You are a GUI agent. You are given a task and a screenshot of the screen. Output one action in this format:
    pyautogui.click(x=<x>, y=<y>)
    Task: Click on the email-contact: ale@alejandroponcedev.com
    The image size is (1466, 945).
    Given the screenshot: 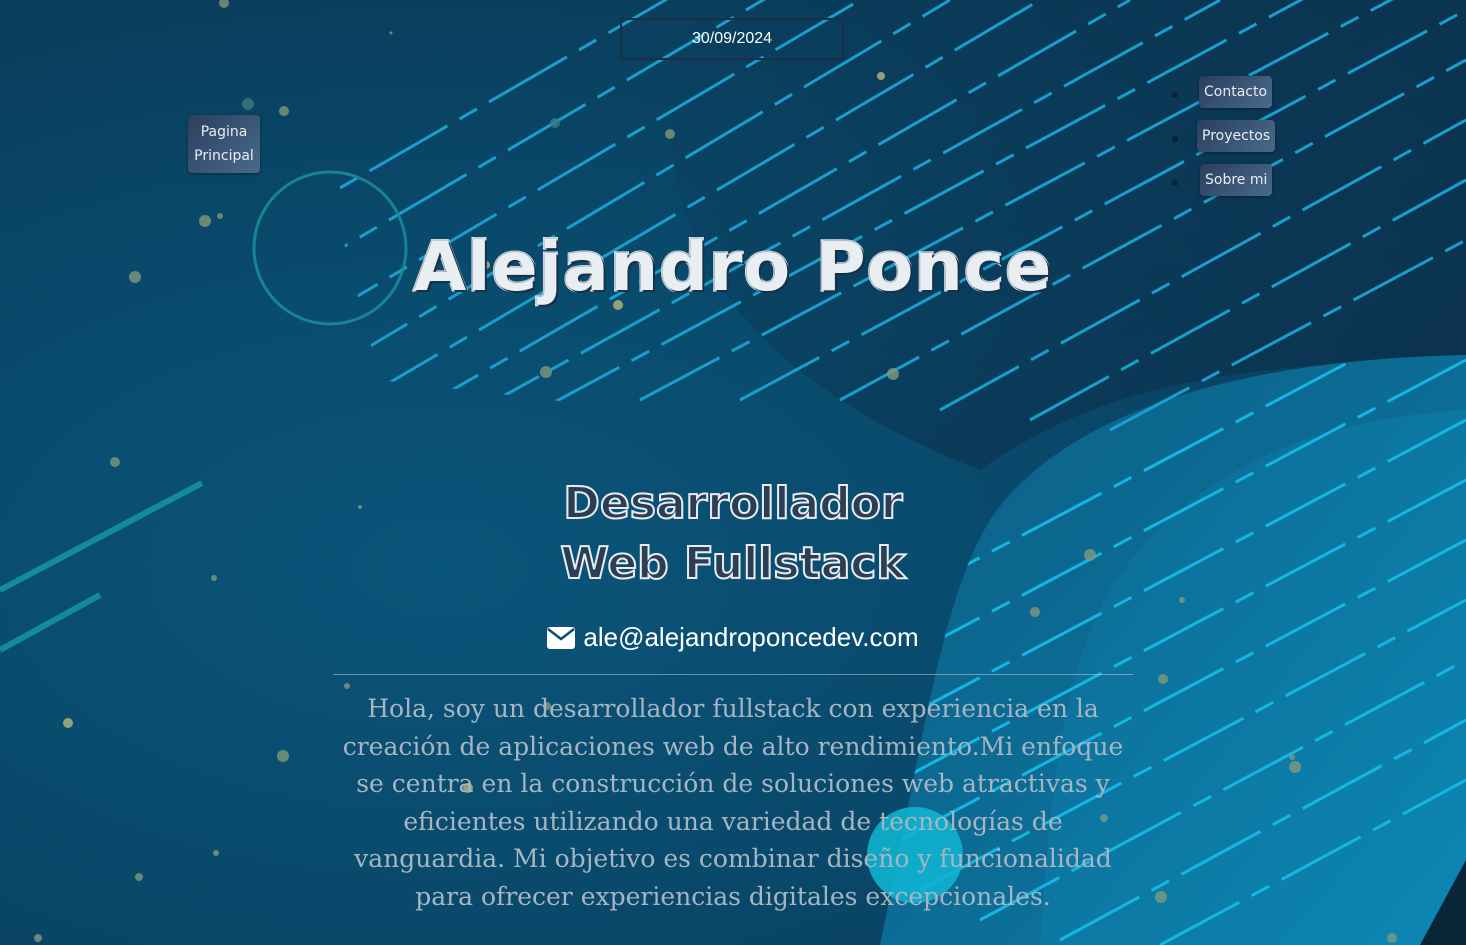 What is the action you would take?
    pyautogui.click(x=733, y=637)
    